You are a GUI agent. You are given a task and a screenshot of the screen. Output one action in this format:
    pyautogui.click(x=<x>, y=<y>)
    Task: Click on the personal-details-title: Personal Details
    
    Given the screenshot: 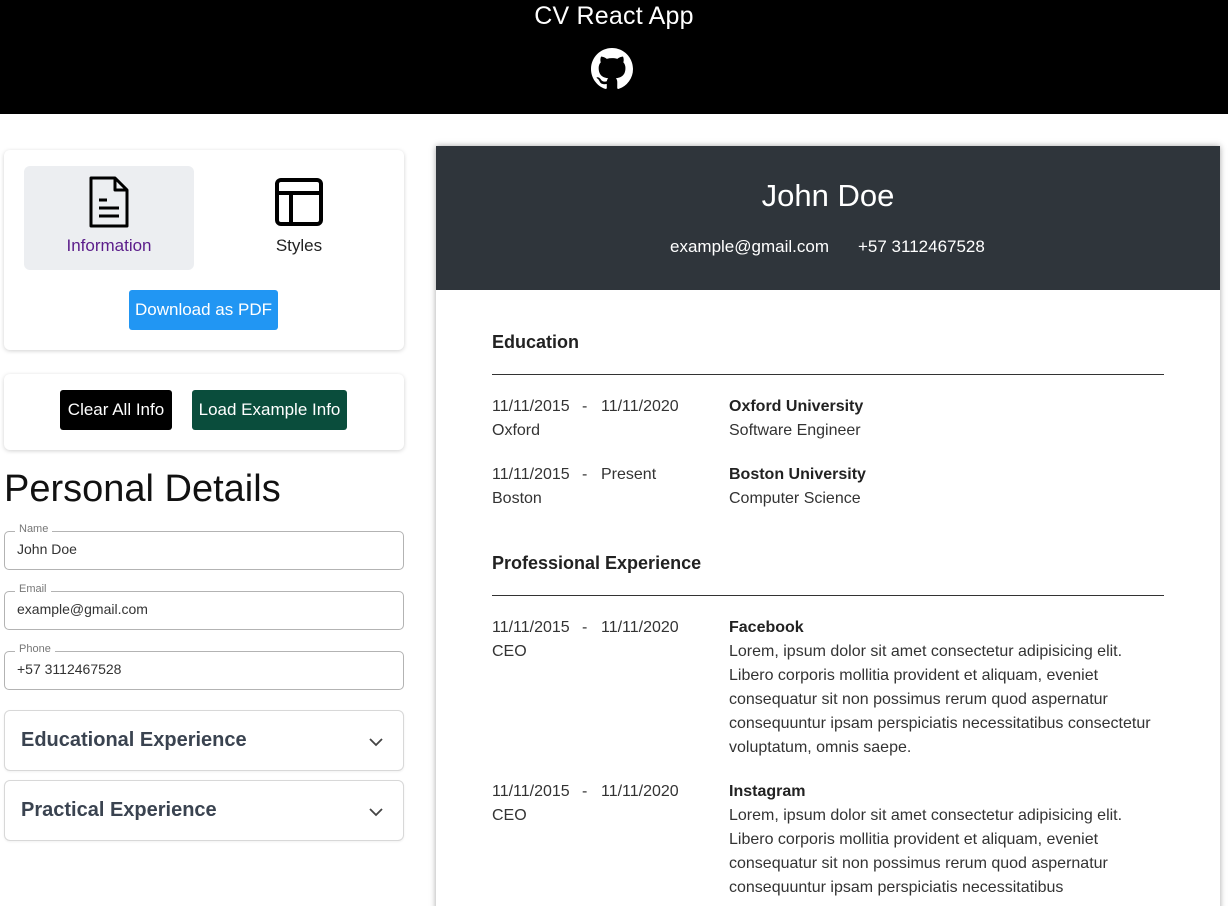 What is the action you would take?
    pyautogui.click(x=142, y=489)
    